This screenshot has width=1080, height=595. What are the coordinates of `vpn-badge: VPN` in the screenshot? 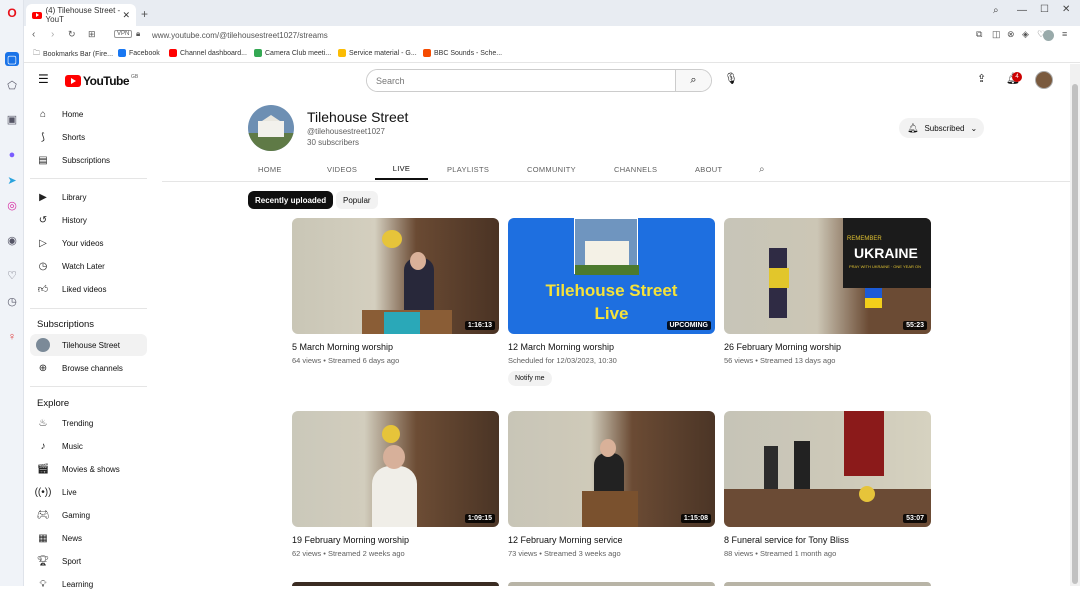 It's located at (123, 34).